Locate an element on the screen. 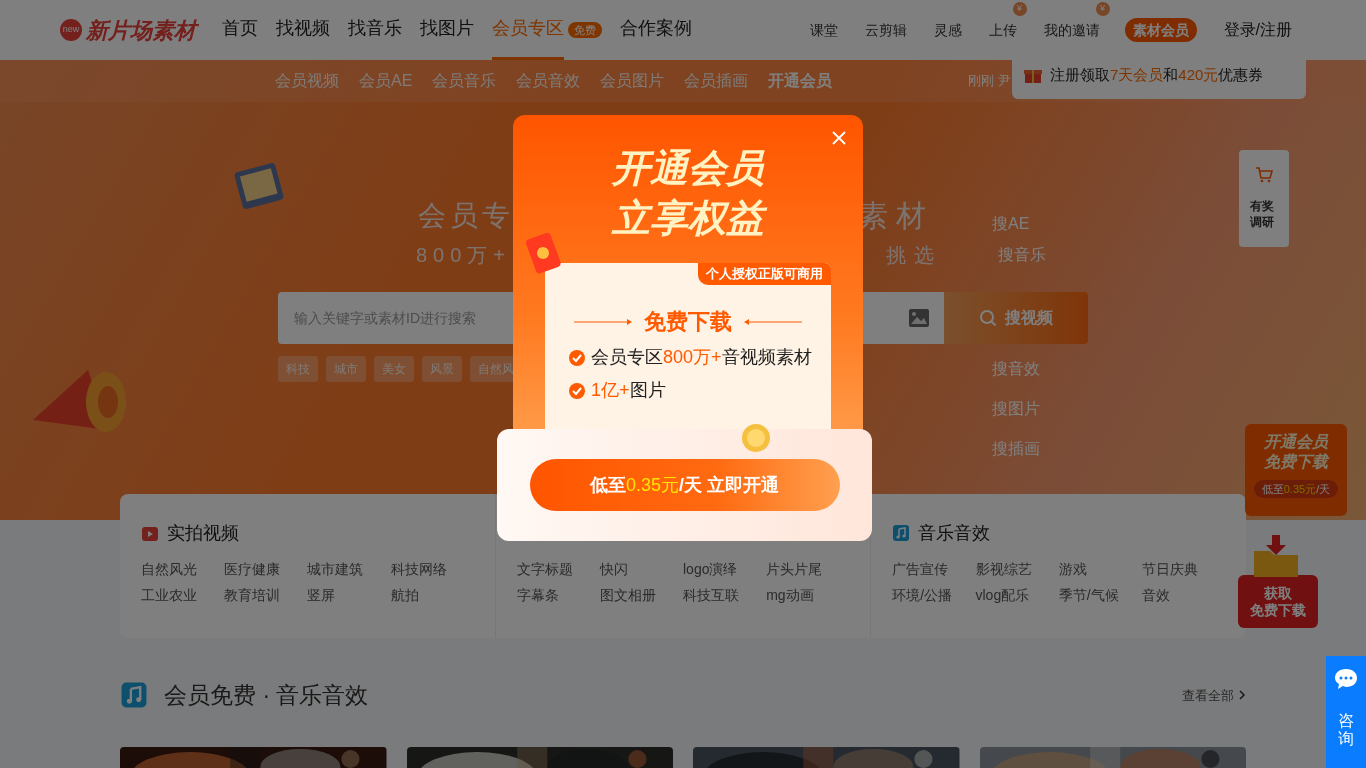  free-download-heading: 免费下载 is located at coordinates (688, 322).